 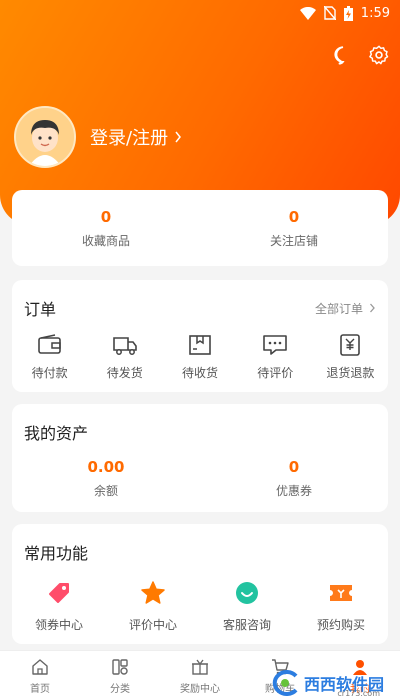 What do you see at coordinates (40, 666) in the screenshot?
I see `home-icon` at bounding box center [40, 666].